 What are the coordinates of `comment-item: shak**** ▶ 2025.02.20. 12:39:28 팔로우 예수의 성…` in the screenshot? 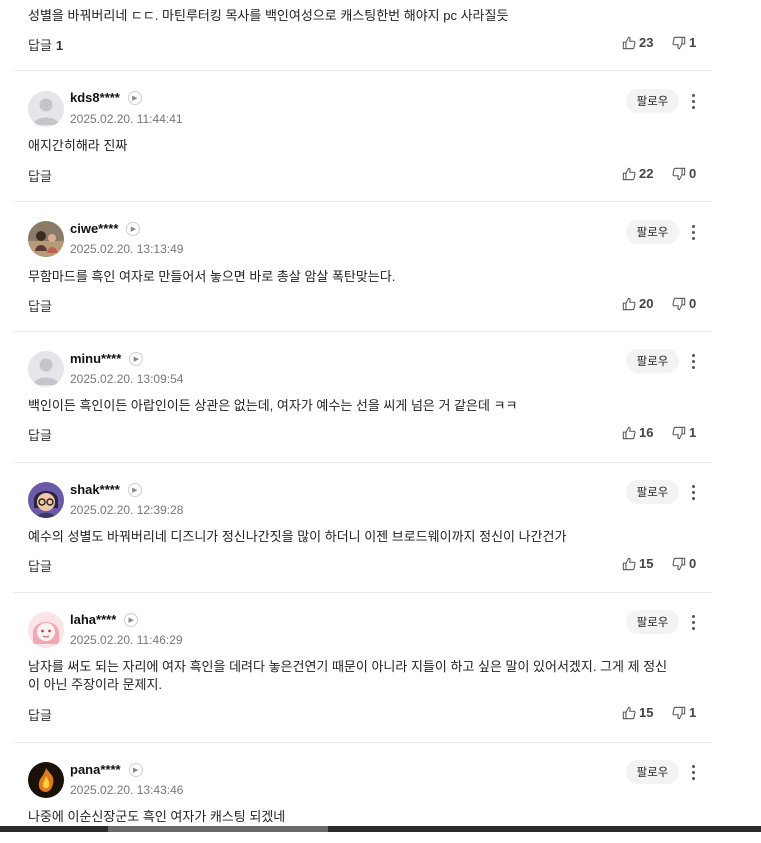 It's located at (362, 528).